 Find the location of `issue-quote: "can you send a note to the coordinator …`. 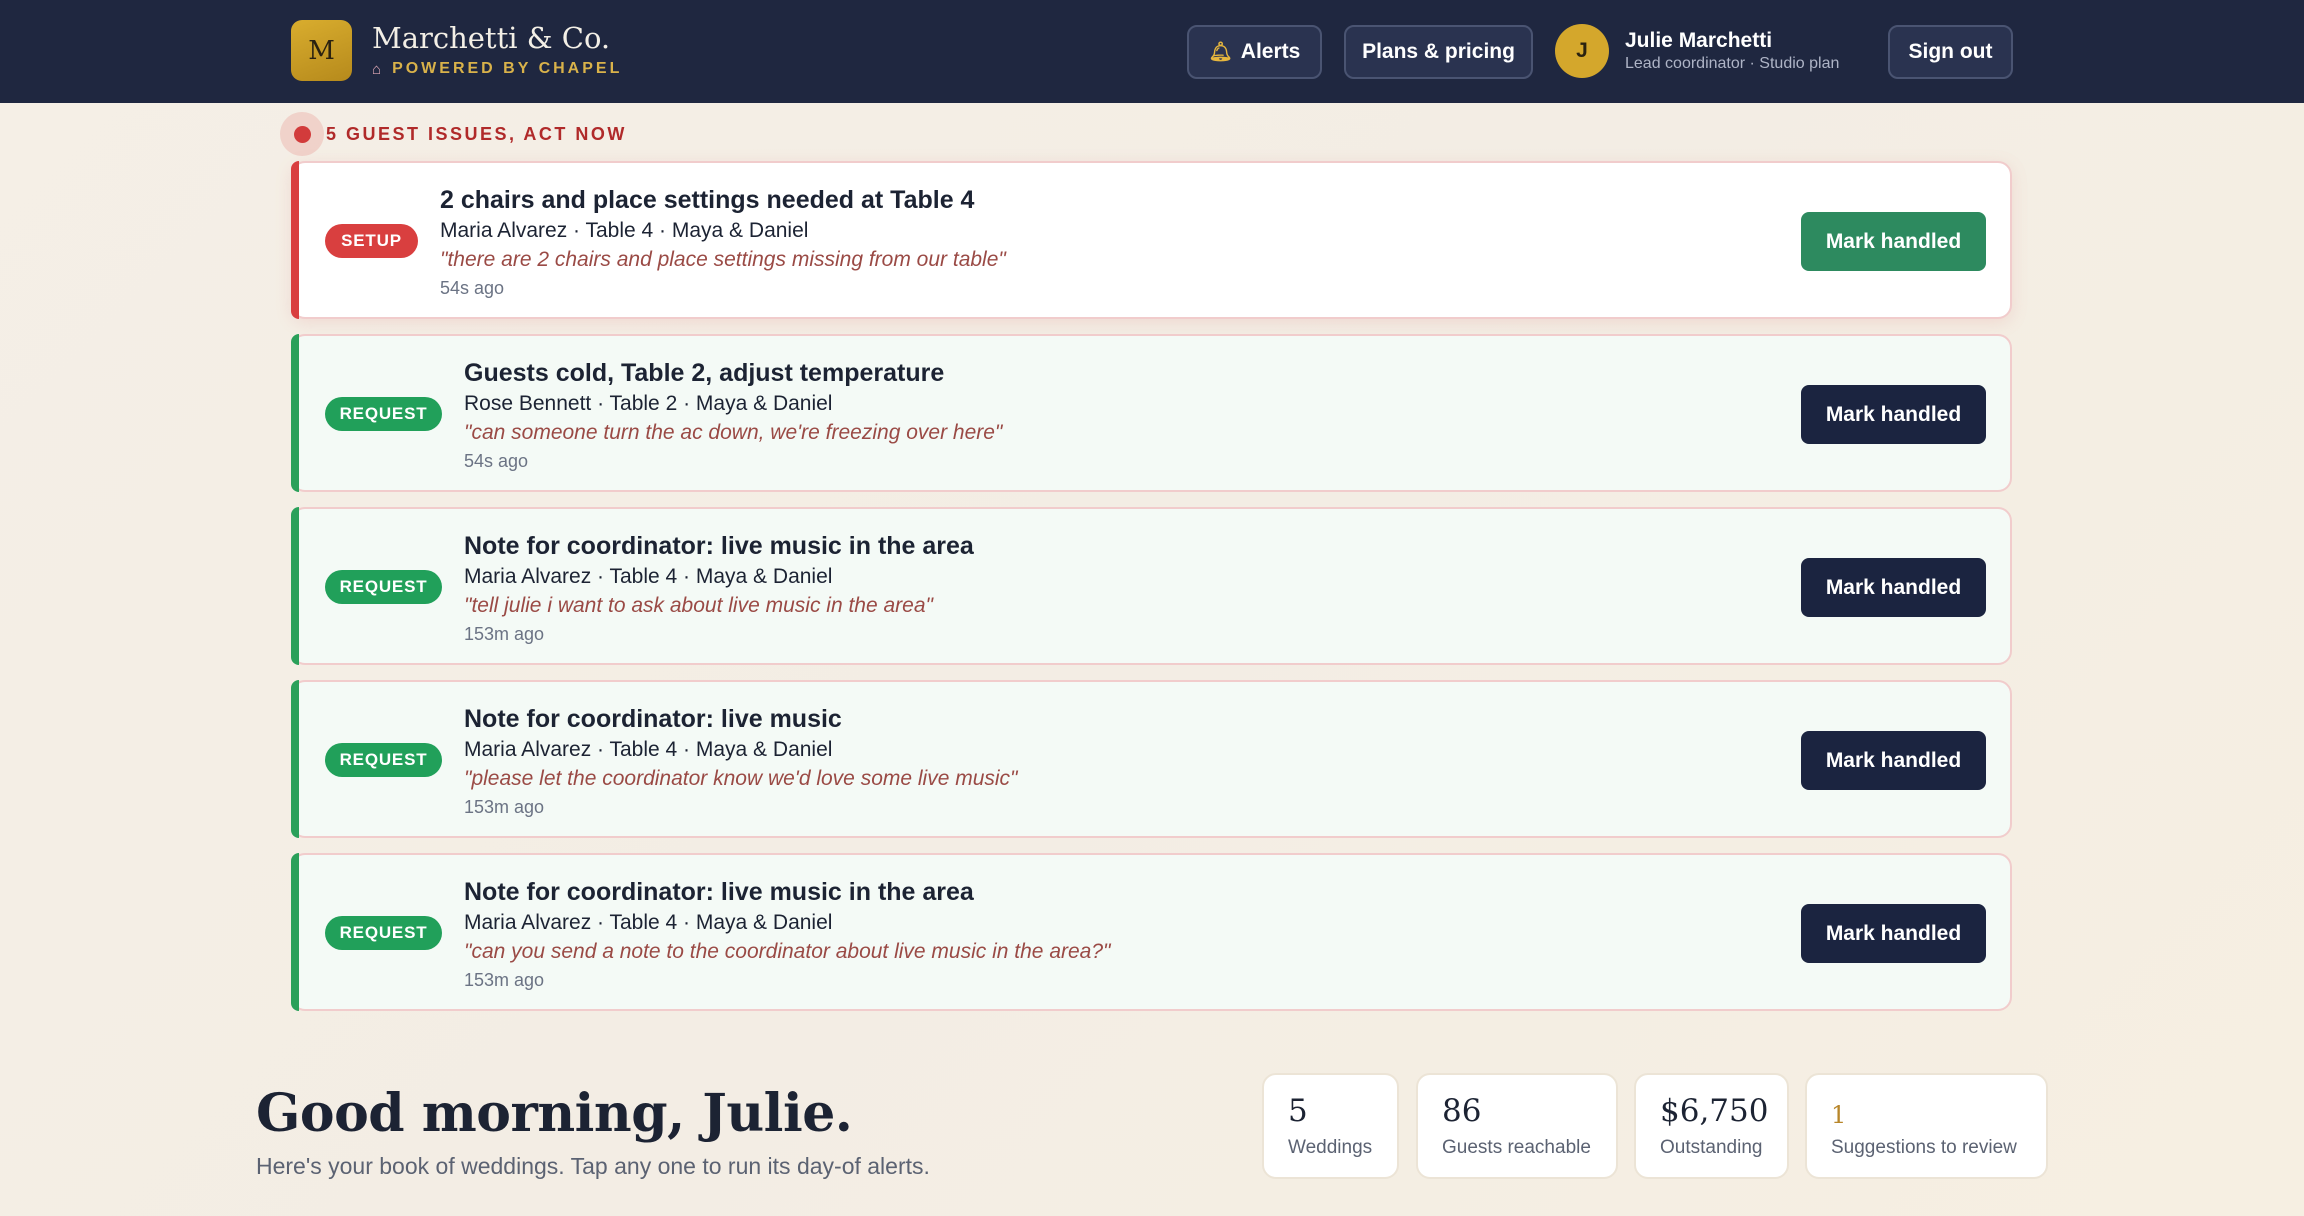

issue-quote: "can you send a note to the coordinator … is located at coordinates (787, 951).